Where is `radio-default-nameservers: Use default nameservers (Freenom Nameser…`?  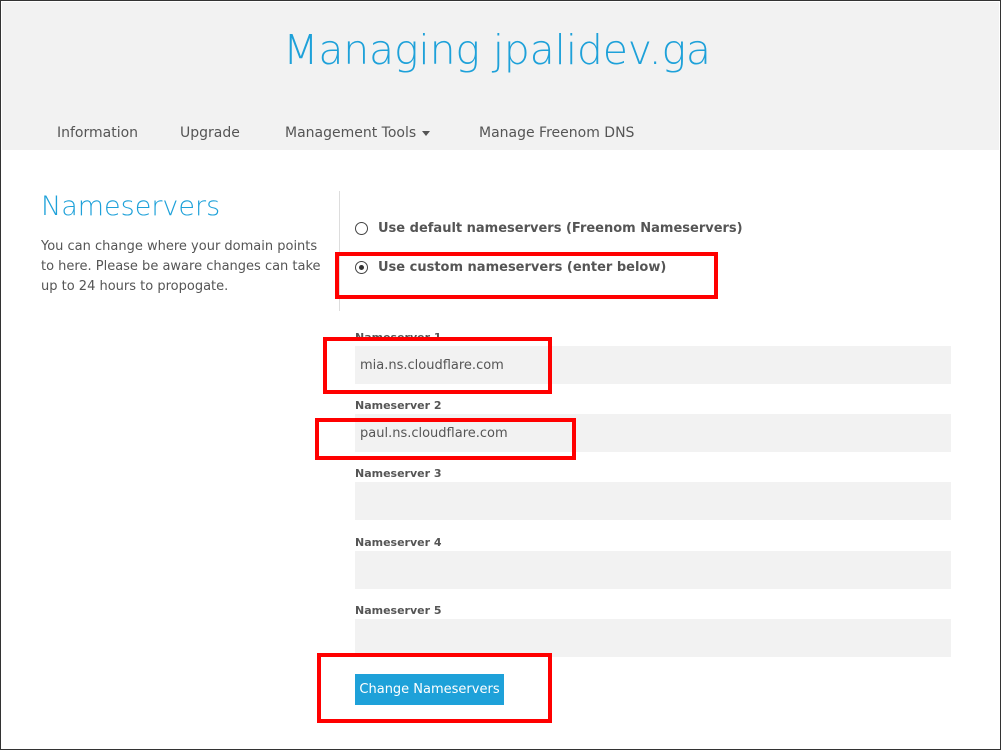 radio-default-nameservers: Use default nameservers (Freenom Nameser… is located at coordinates (549, 228).